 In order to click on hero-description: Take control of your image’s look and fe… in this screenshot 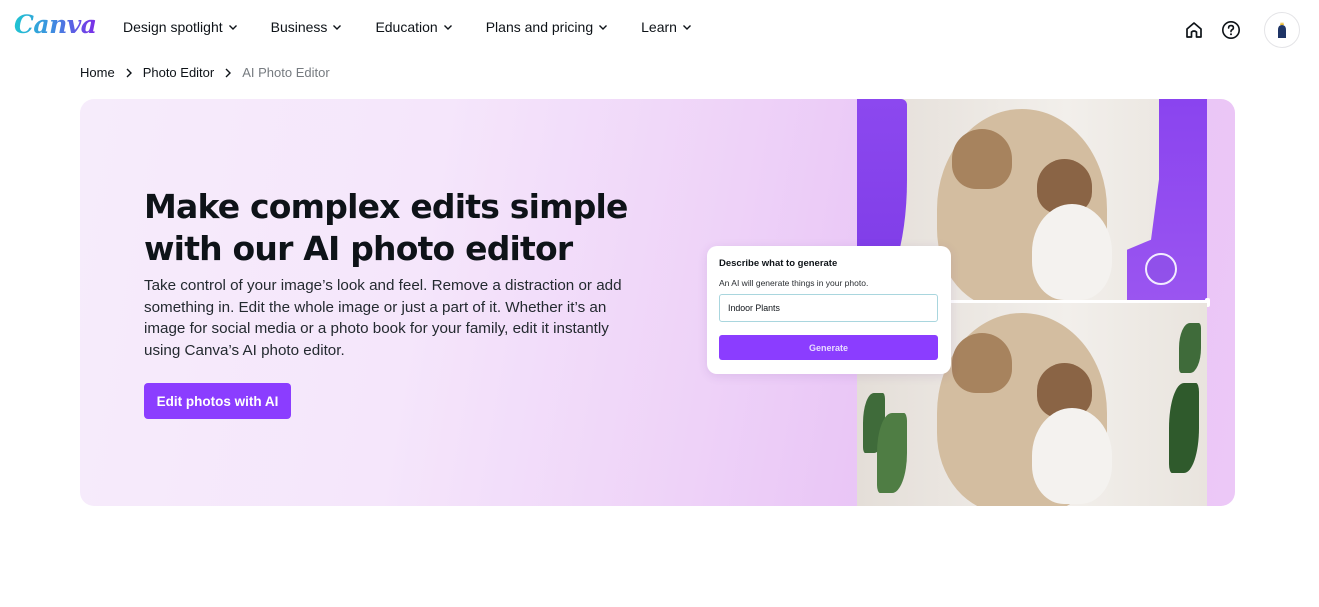, I will do `click(383, 318)`.